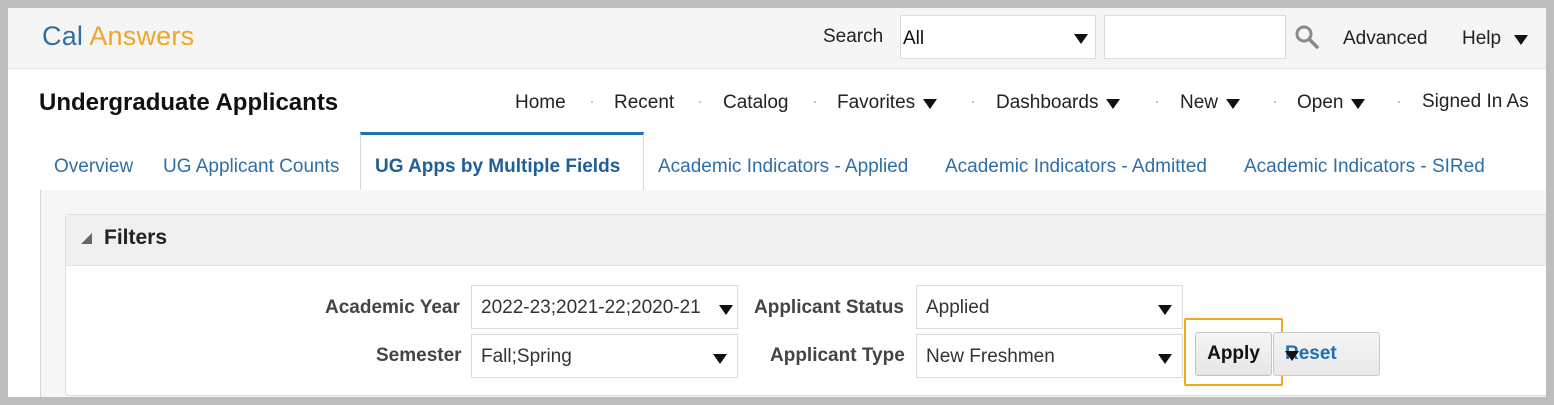  Describe the element at coordinates (526, 356) in the screenshot. I see `semester-value: Fall;Spring` at that location.